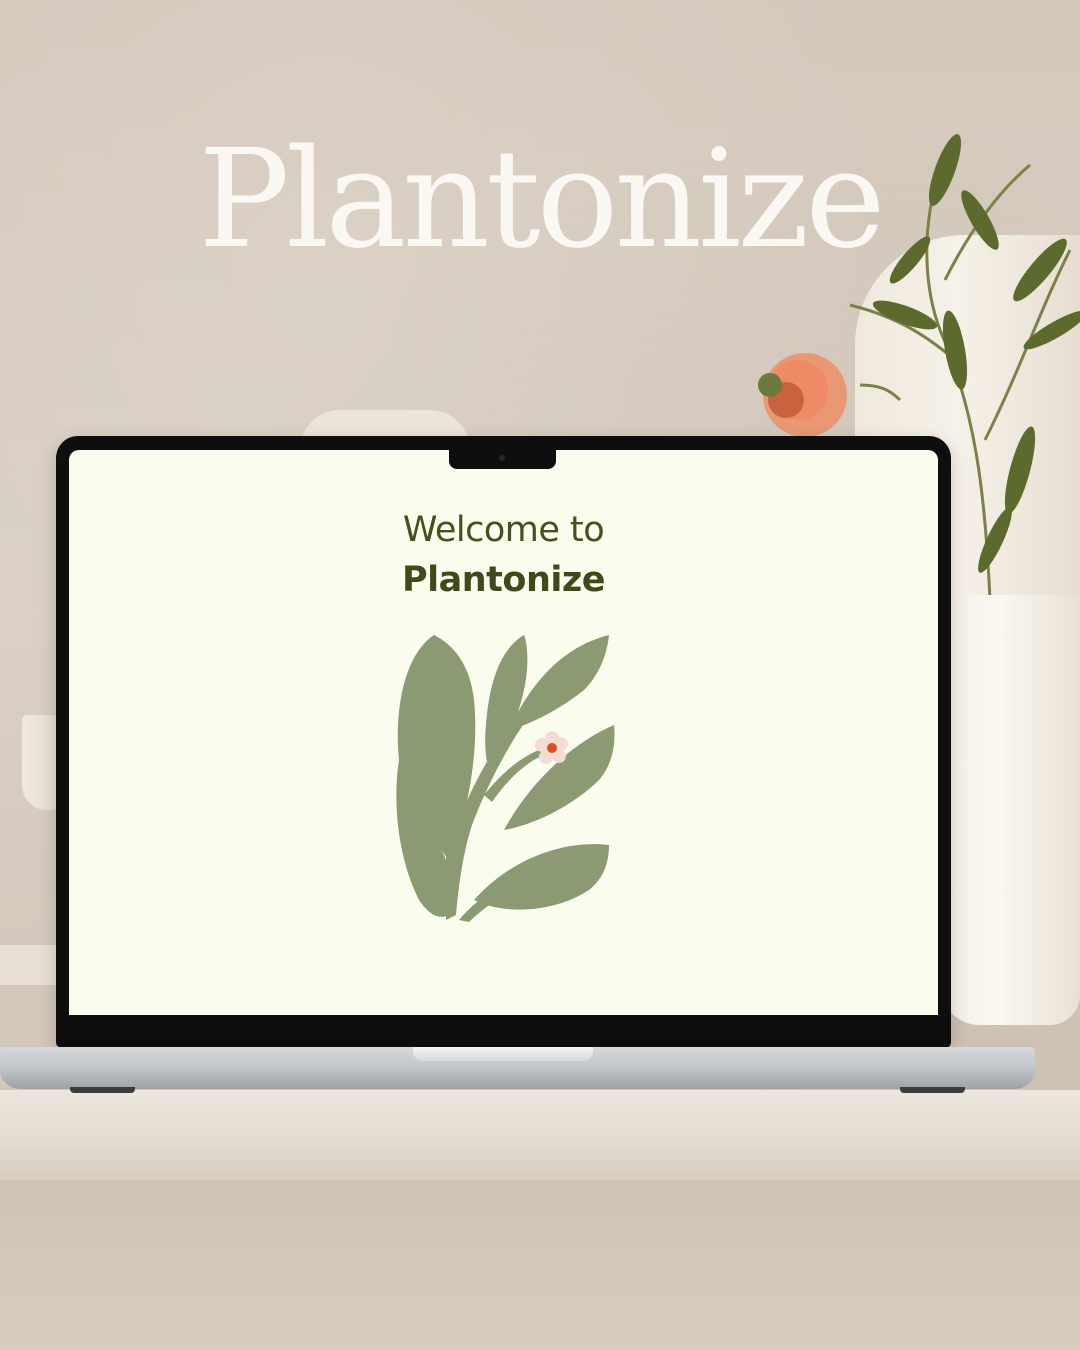 The image size is (1080, 1350). Describe the element at coordinates (102, 1090) in the screenshot. I see `laptop-foot-left` at that location.